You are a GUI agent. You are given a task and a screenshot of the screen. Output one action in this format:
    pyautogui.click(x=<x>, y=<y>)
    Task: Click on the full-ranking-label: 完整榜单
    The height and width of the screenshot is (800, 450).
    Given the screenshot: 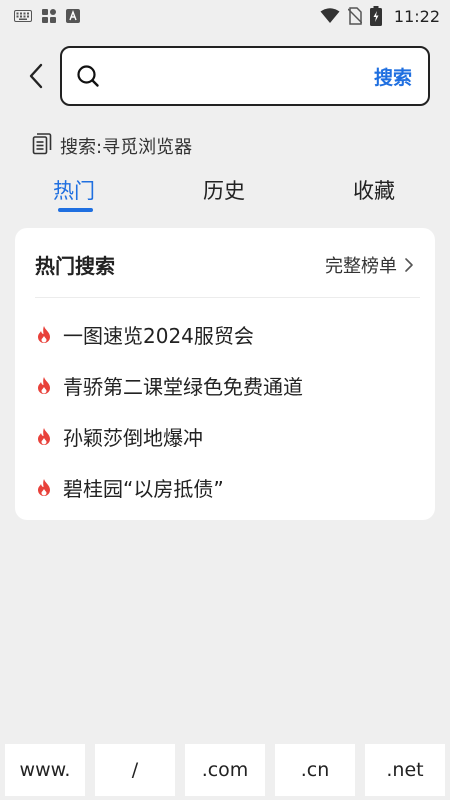 What is the action you would take?
    pyautogui.click(x=361, y=266)
    